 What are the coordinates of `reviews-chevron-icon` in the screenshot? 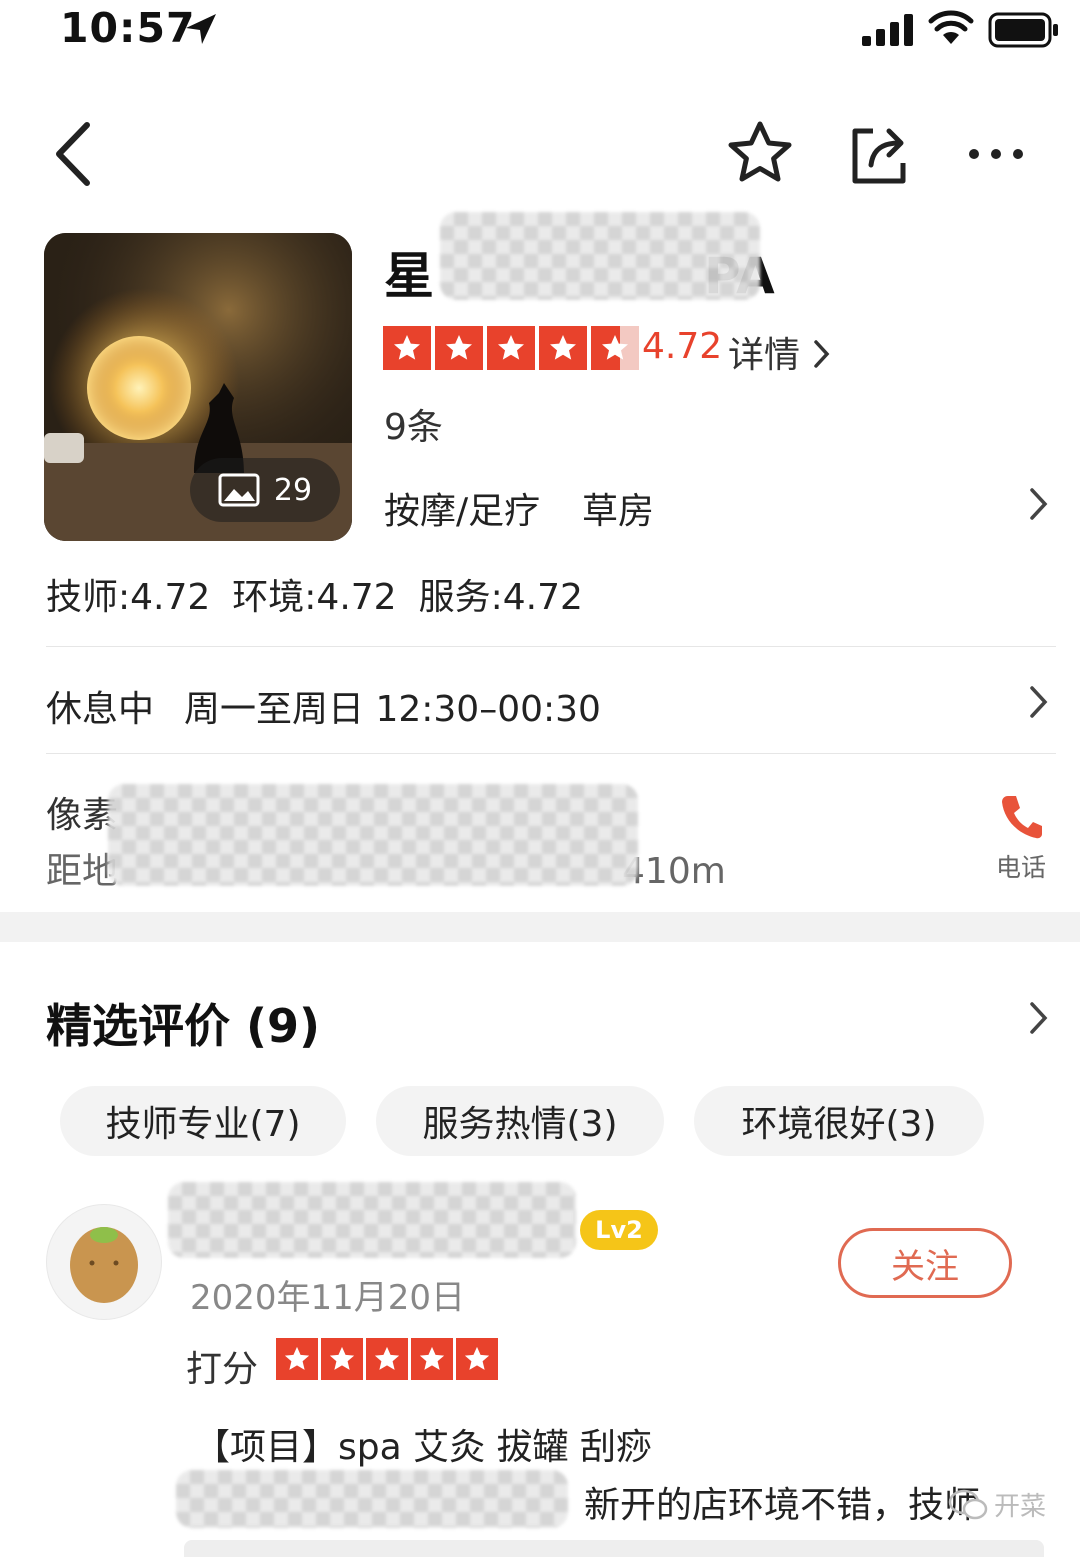 It's located at (1039, 1020).